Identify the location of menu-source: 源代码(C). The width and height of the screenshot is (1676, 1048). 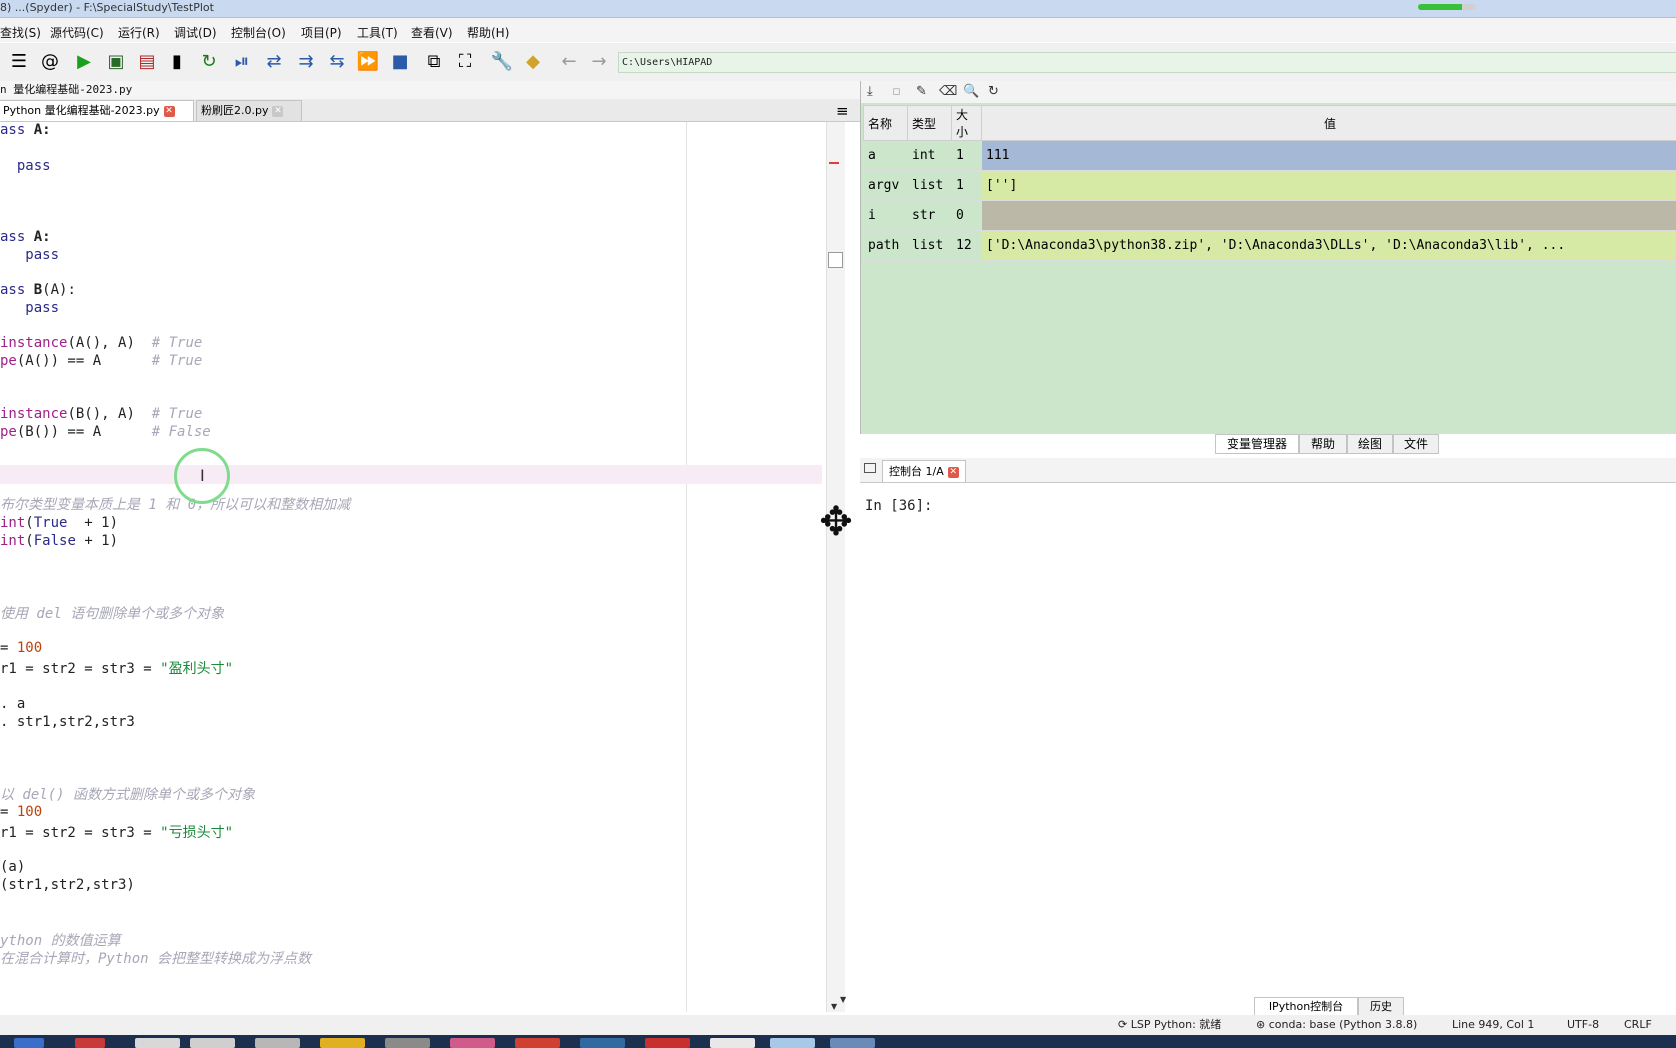
(77, 32).